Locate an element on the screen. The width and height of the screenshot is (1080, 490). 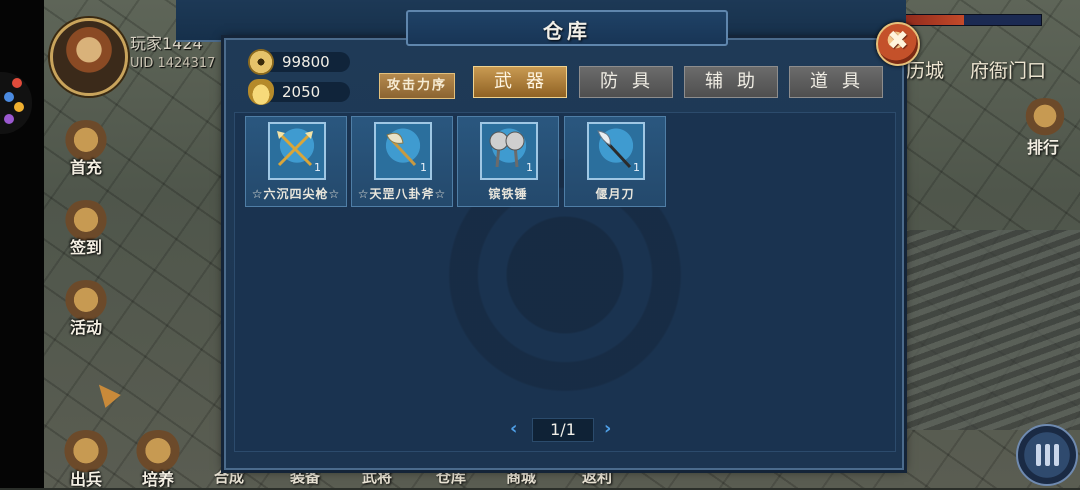
tab-accessories: 辅助 is located at coordinates (731, 82).